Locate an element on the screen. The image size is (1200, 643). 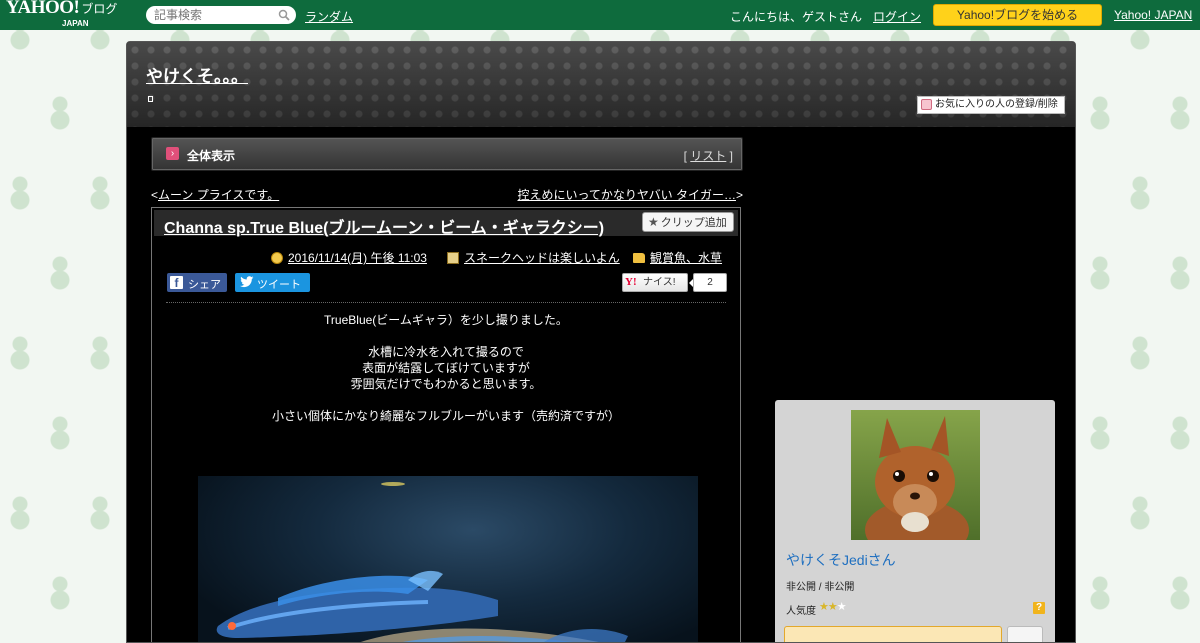
logo-brand: YAHOO! is located at coordinates (43, 9).